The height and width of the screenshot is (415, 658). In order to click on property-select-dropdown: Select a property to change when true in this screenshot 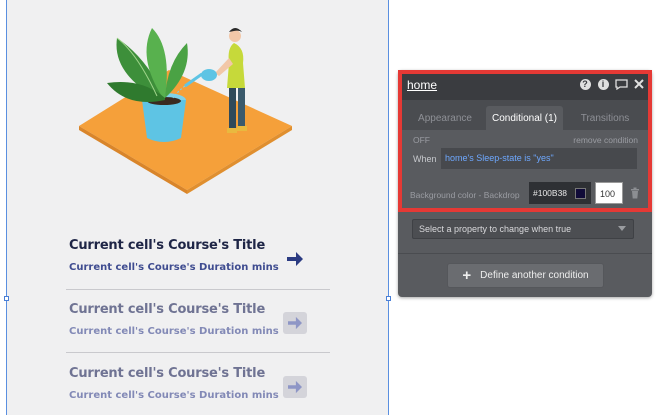, I will do `click(523, 229)`.